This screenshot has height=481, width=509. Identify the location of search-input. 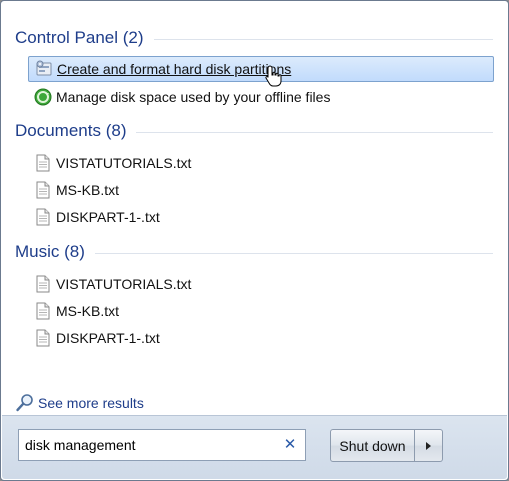
(152, 445).